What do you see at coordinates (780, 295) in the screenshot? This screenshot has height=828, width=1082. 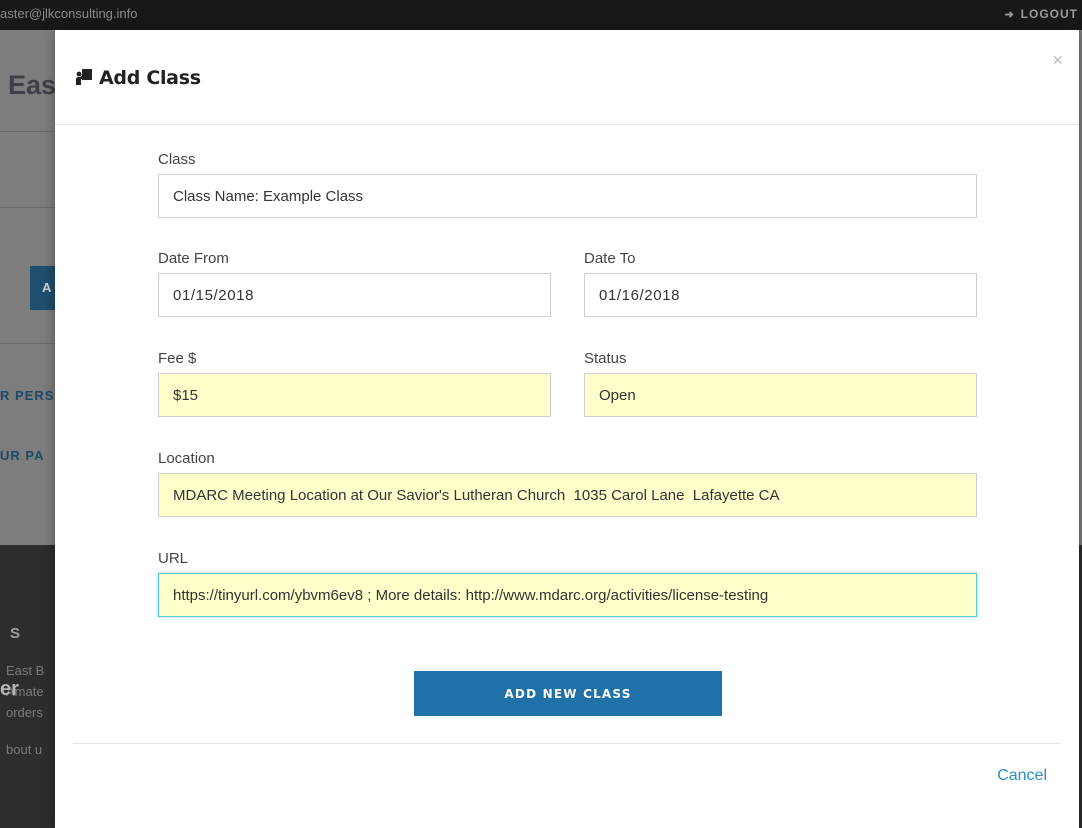 I see `date-to-input` at bounding box center [780, 295].